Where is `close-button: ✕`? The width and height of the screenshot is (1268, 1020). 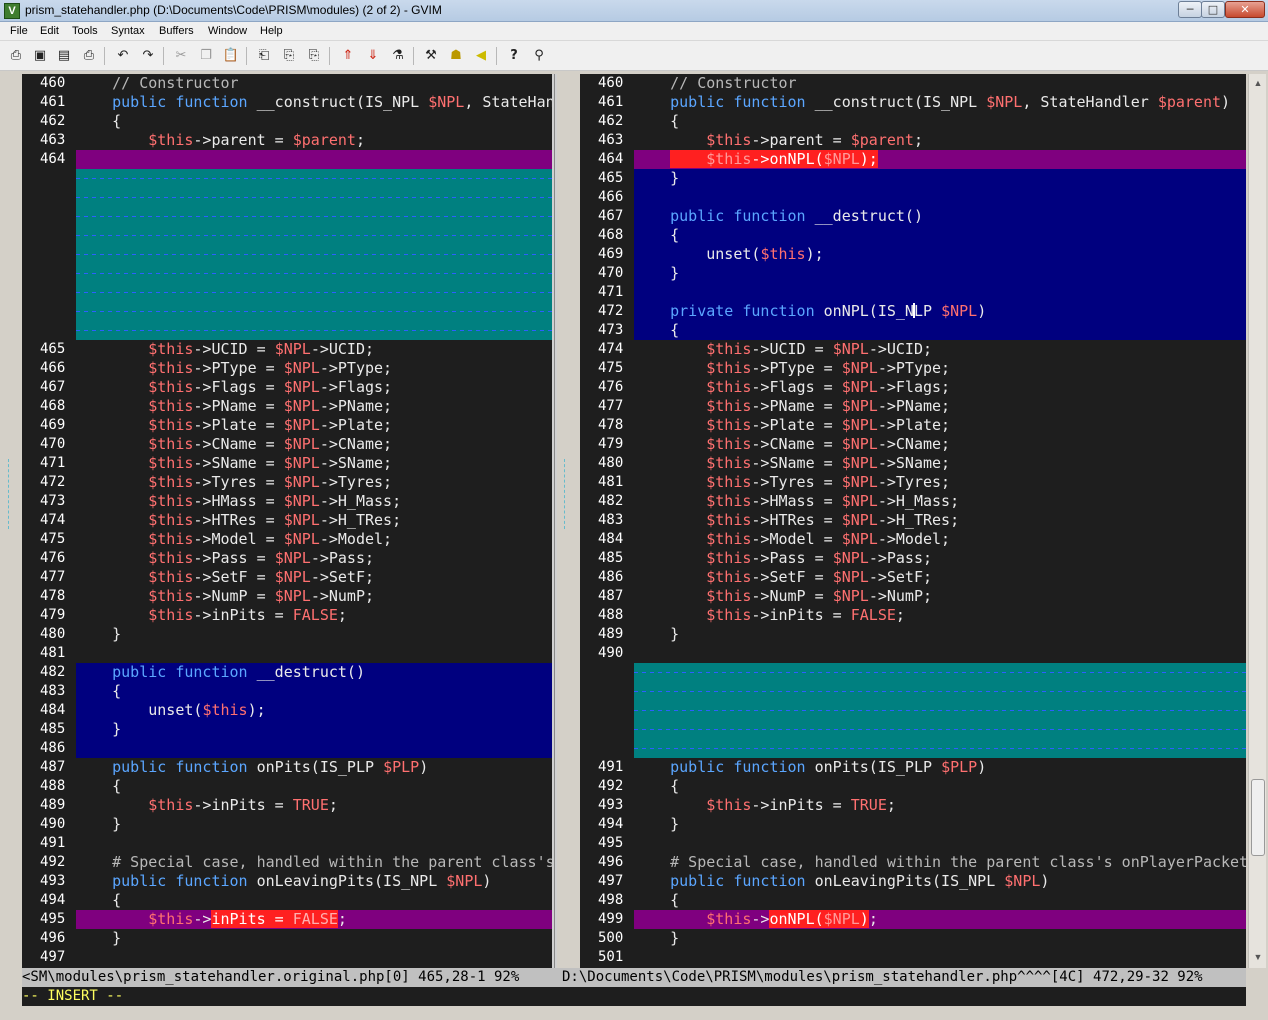
close-button: ✕ is located at coordinates (1245, 9).